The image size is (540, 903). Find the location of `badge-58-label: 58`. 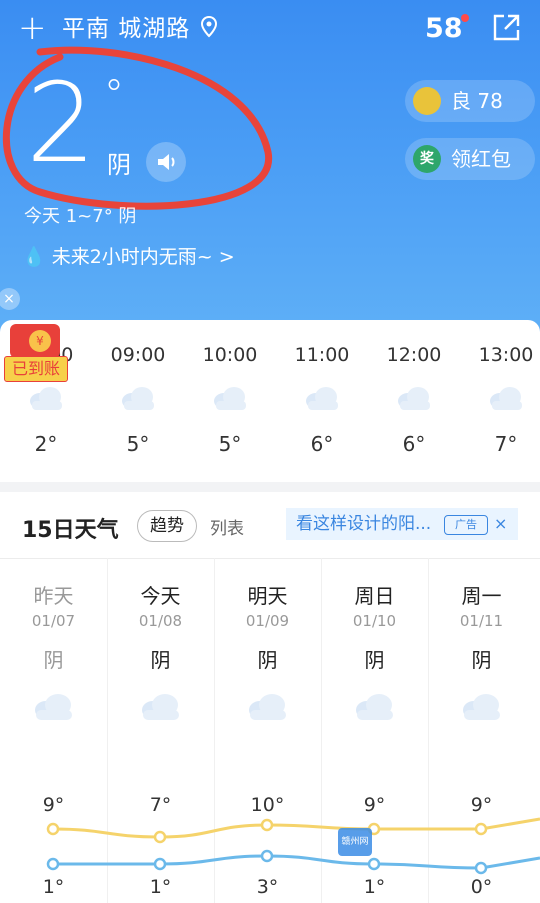

badge-58-label: 58 is located at coordinates (444, 28).